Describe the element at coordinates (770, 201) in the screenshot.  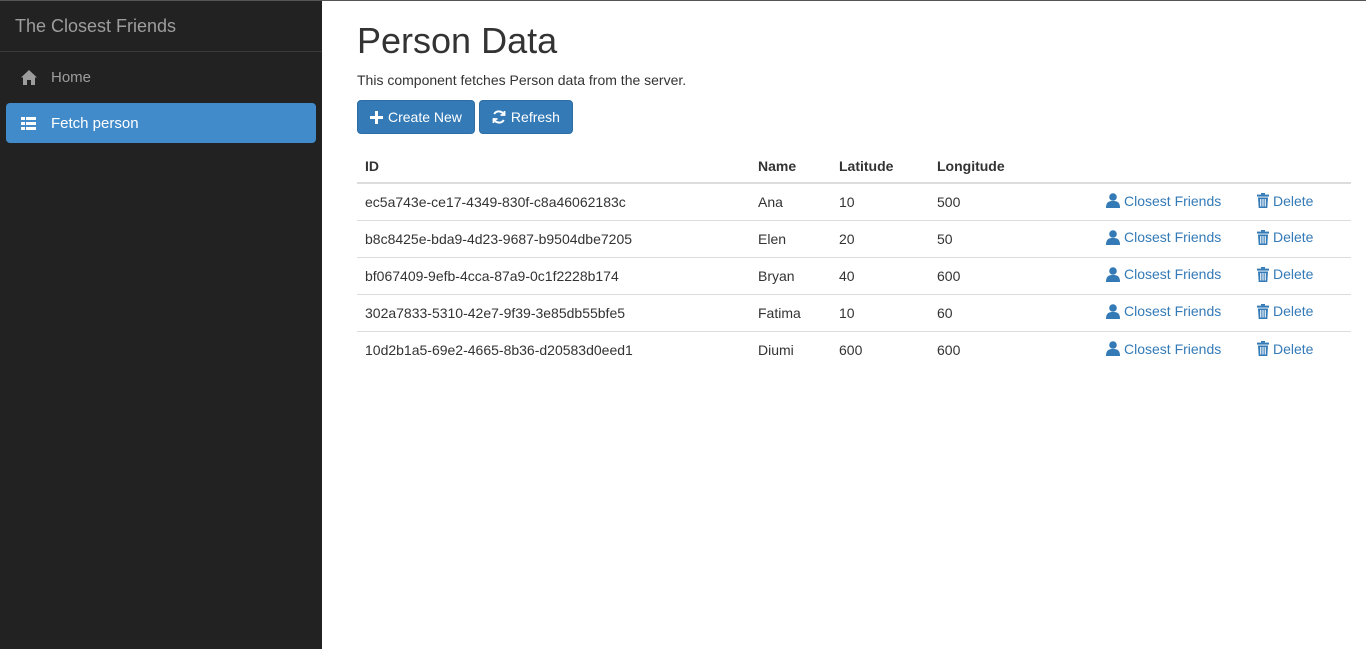
I see `cell-name: Ana` at that location.